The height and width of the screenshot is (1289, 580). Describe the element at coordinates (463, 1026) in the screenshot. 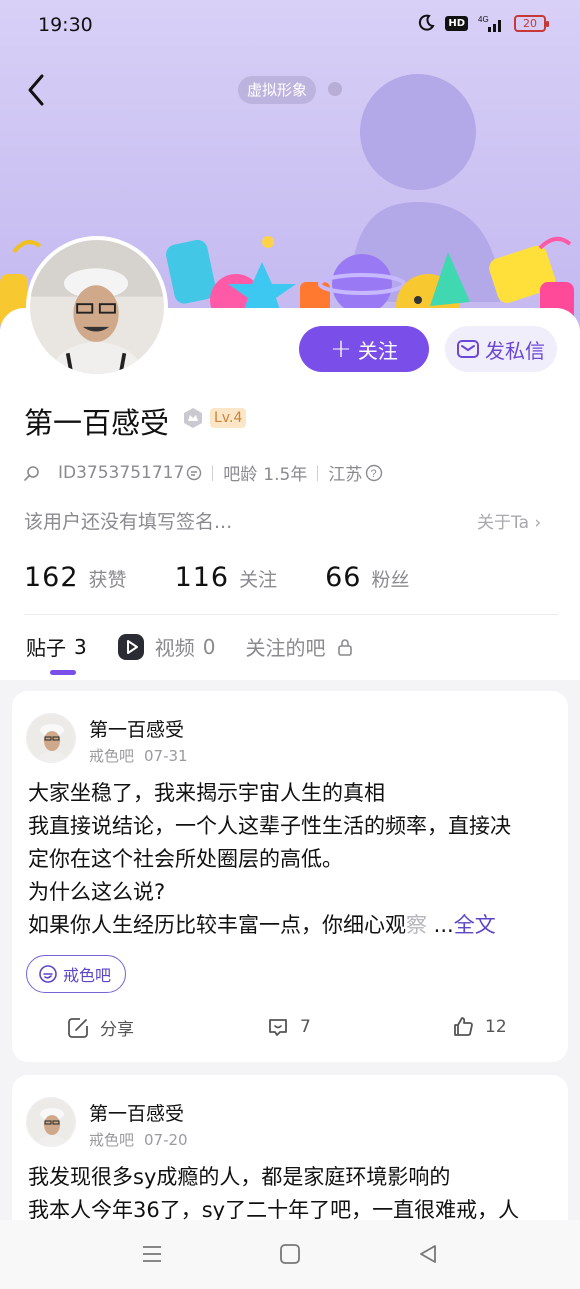

I see `thumbs-up-icon` at that location.